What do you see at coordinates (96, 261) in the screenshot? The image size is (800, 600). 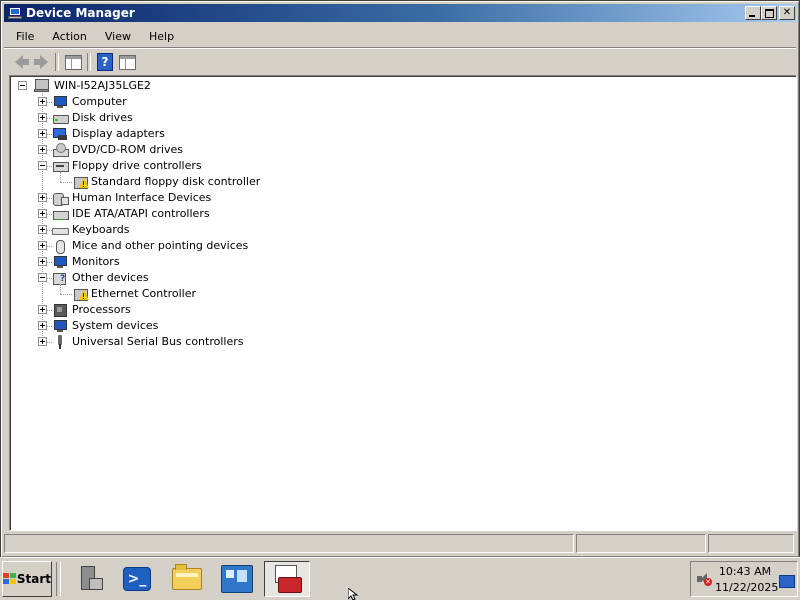 I see `tree-item-label: Monitors` at bounding box center [96, 261].